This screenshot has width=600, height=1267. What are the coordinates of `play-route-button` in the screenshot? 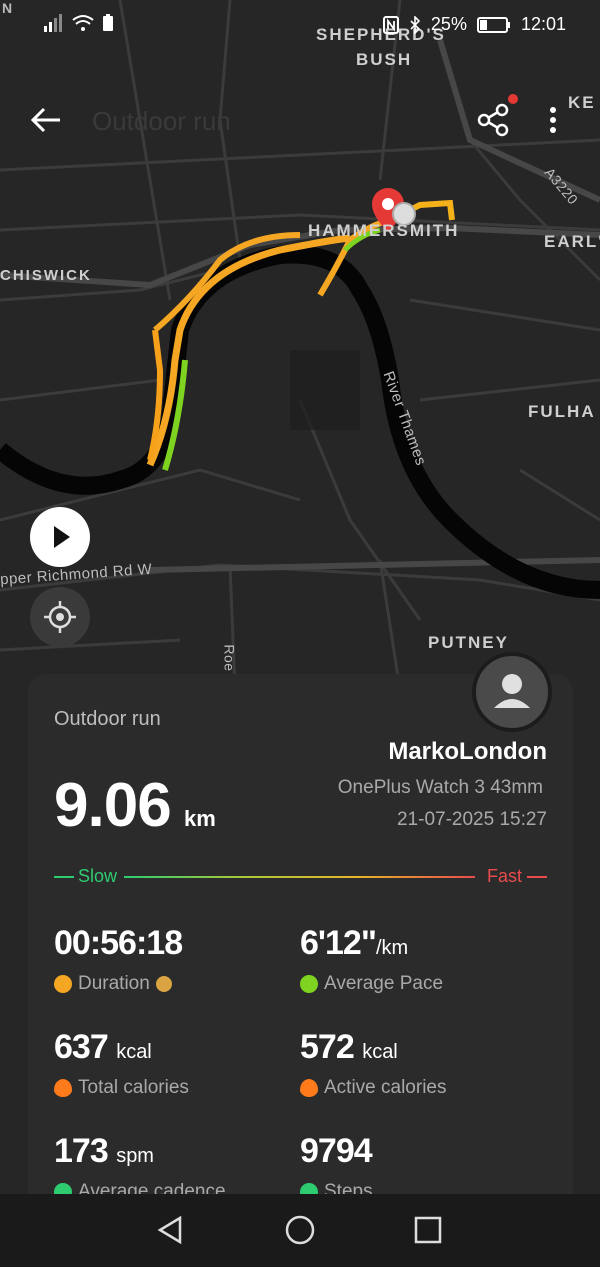 It's located at (60, 537).